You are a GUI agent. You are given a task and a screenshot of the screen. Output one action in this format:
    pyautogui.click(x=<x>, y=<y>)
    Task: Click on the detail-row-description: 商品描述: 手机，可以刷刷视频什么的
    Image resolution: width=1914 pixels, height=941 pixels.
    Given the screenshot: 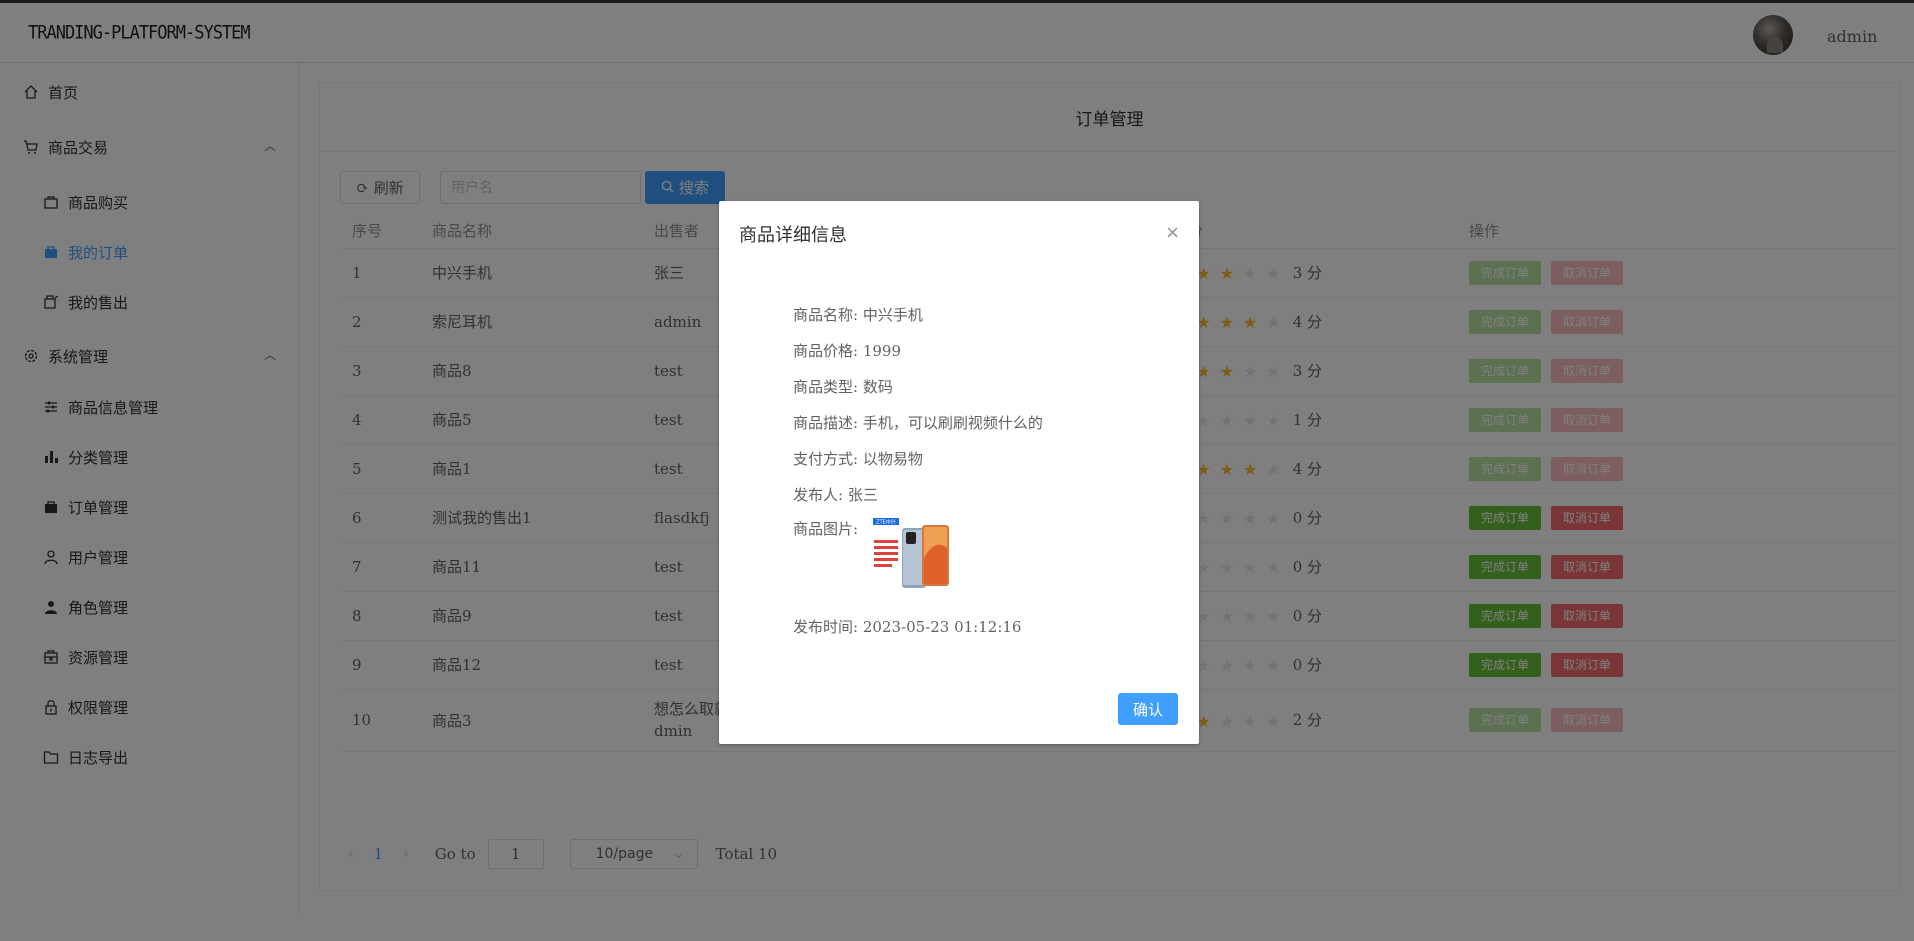 What is the action you would take?
    pyautogui.click(x=918, y=422)
    